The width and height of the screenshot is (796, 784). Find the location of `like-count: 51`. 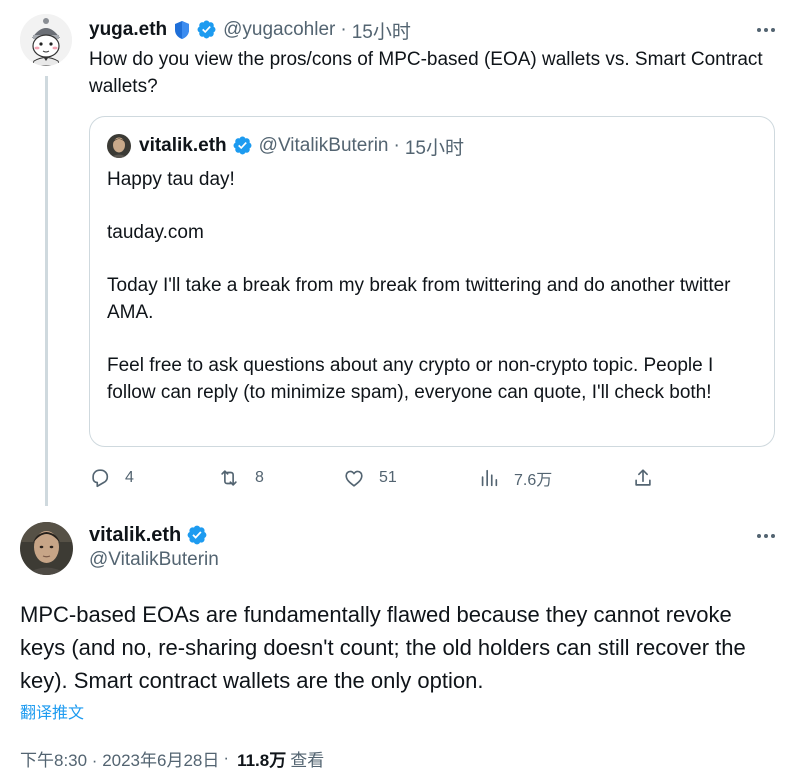

like-count: 51 is located at coordinates (388, 477).